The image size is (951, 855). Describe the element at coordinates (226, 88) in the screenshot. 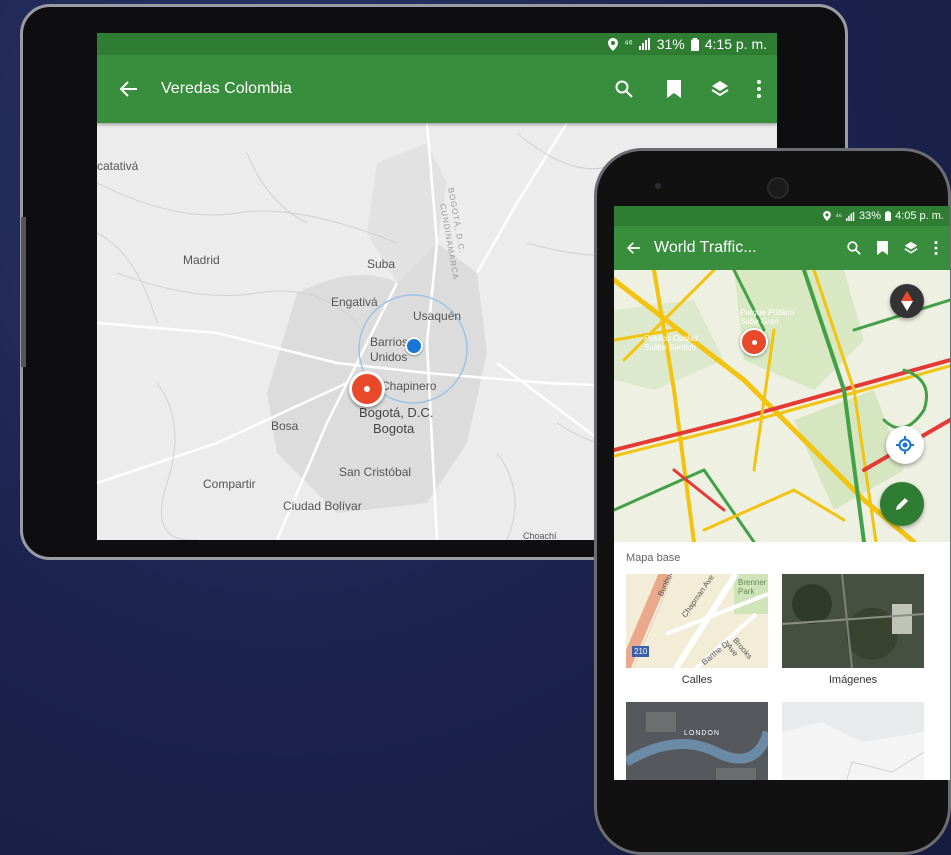

I see `app-title: Veredas Colombia` at that location.